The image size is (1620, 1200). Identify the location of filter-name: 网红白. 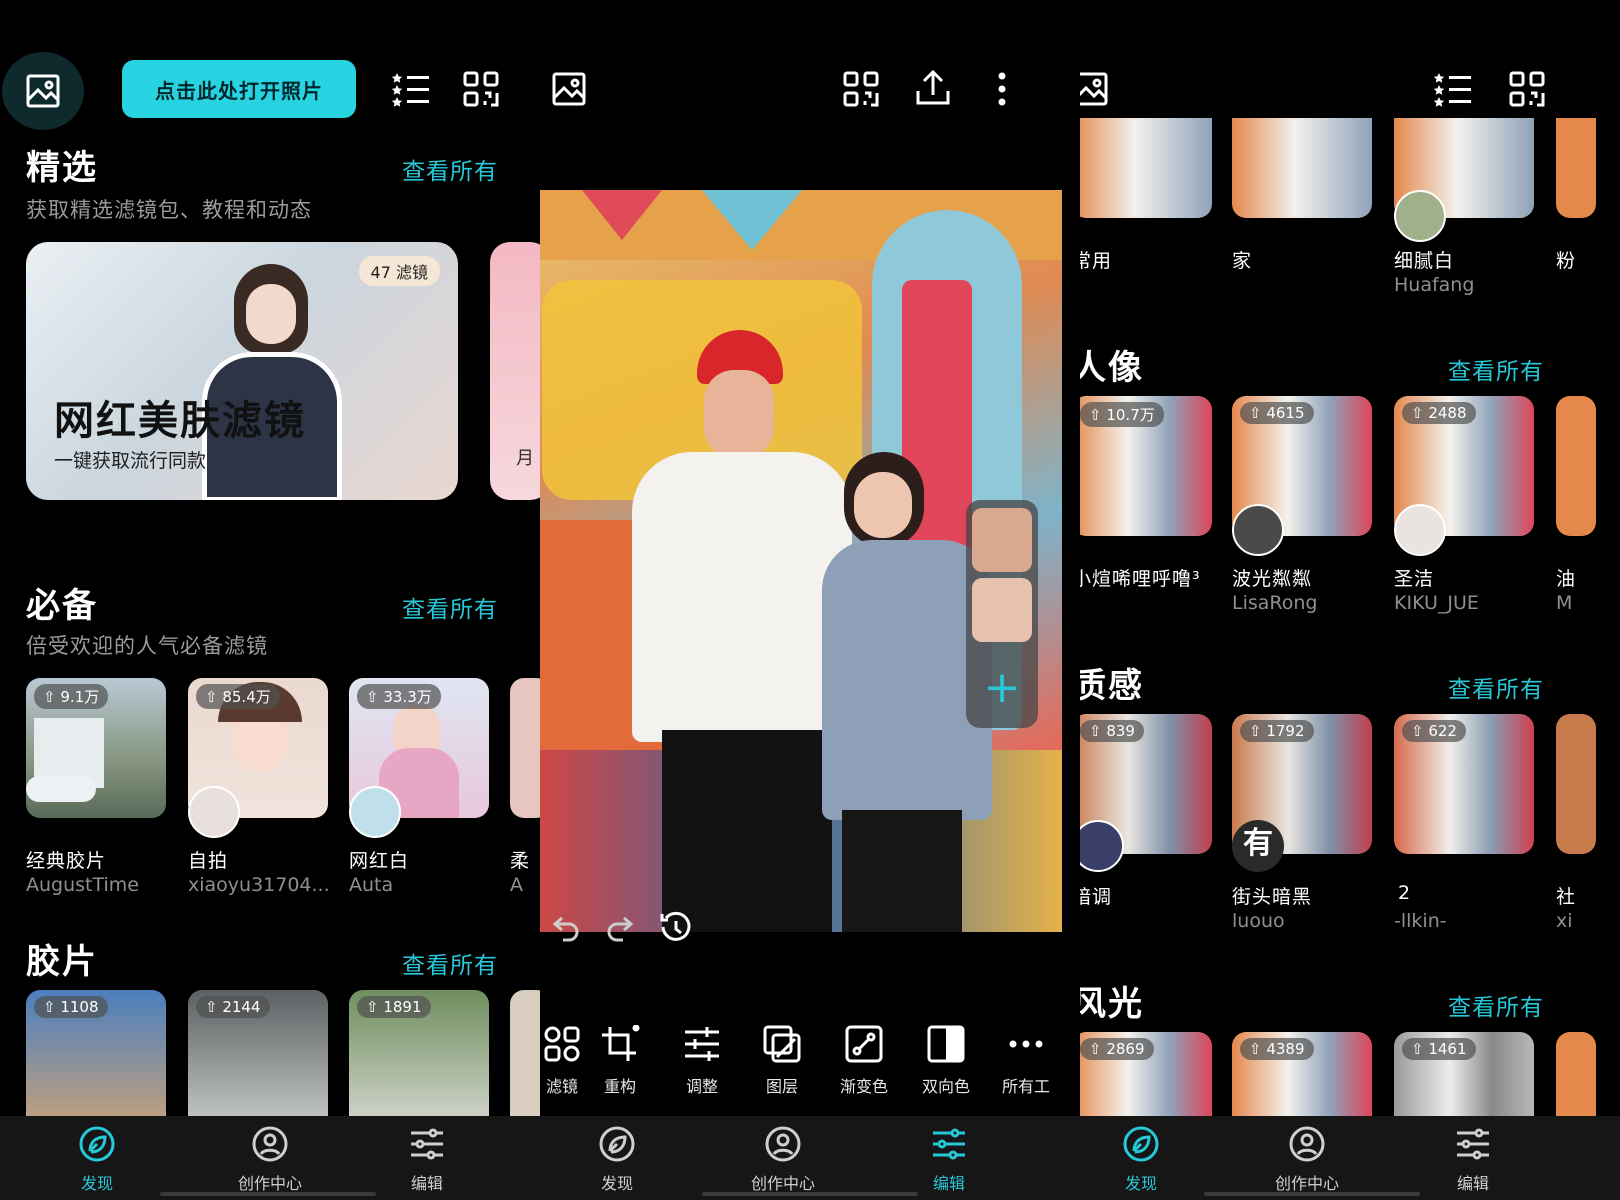
(379, 861).